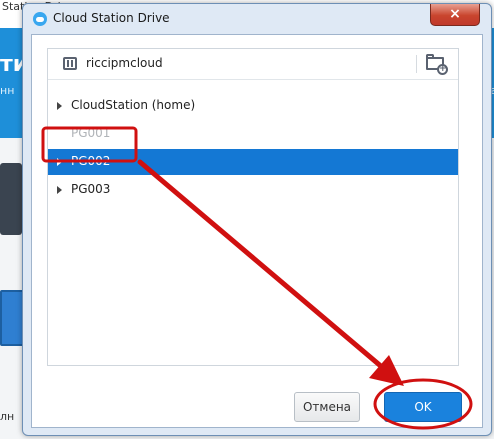 The height and width of the screenshot is (439, 494). What do you see at coordinates (40, 19) in the screenshot?
I see `cloud-station-app-icon` at bounding box center [40, 19].